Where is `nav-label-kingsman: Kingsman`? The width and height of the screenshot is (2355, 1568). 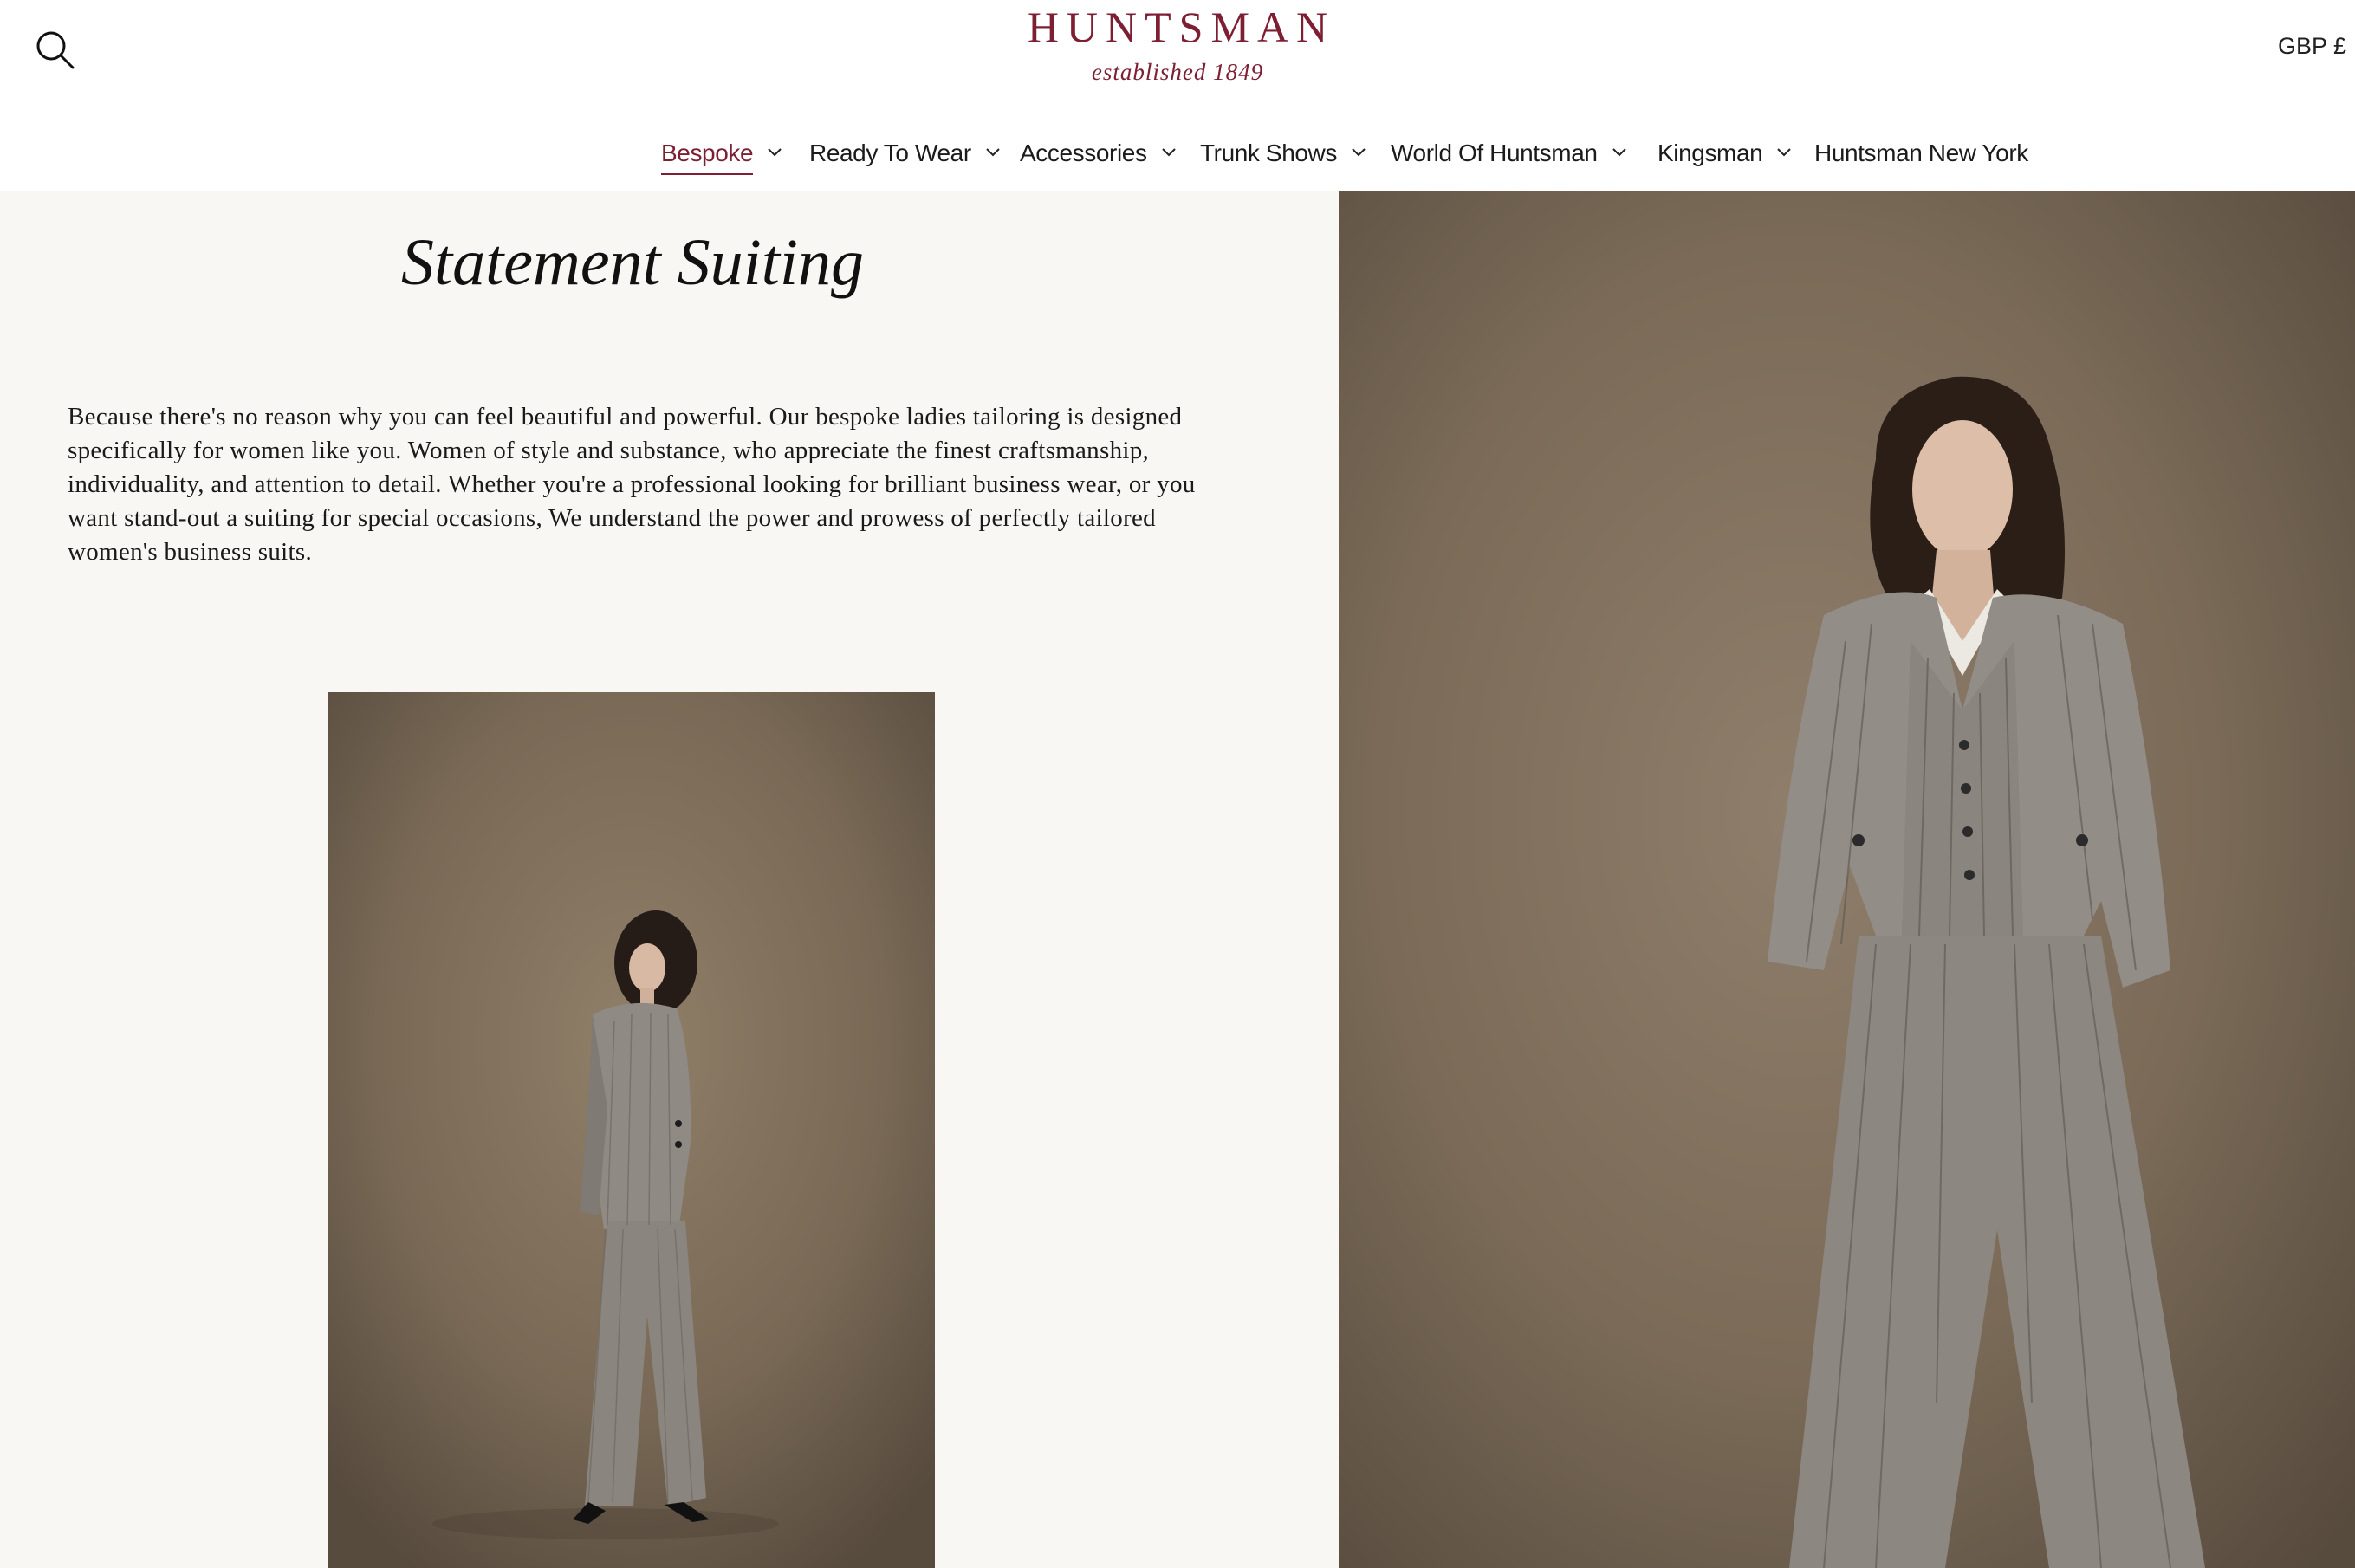 nav-label-kingsman: Kingsman is located at coordinates (1710, 152).